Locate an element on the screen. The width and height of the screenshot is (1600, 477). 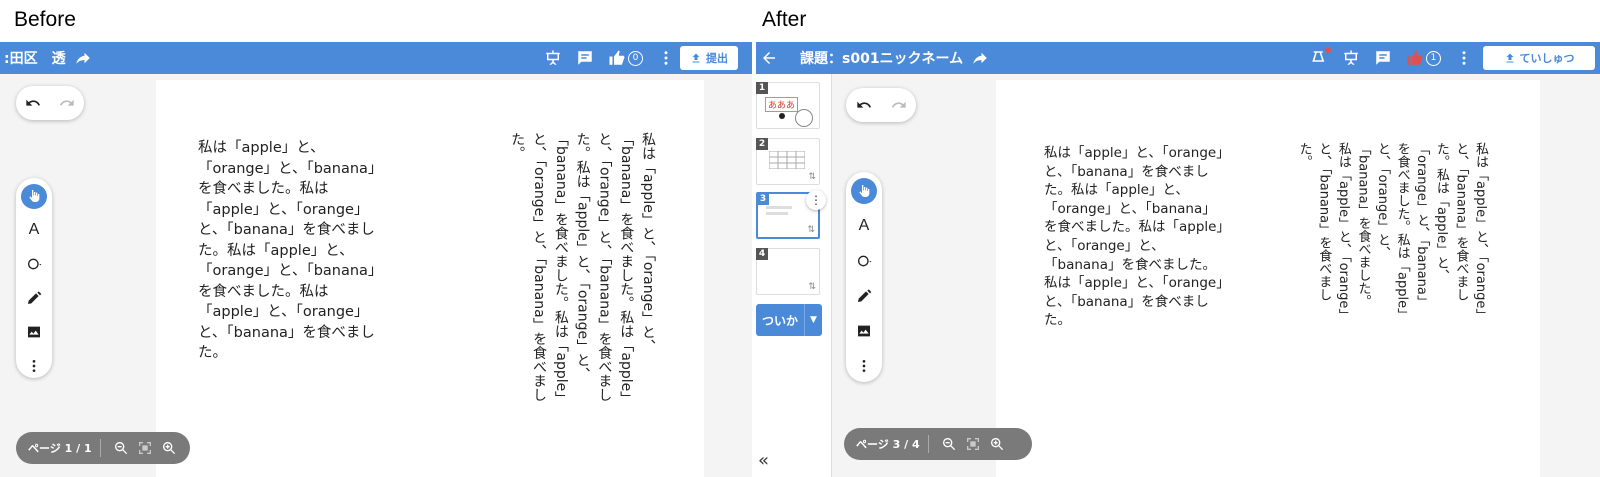
after-undo-redo is located at coordinates (881, 105).